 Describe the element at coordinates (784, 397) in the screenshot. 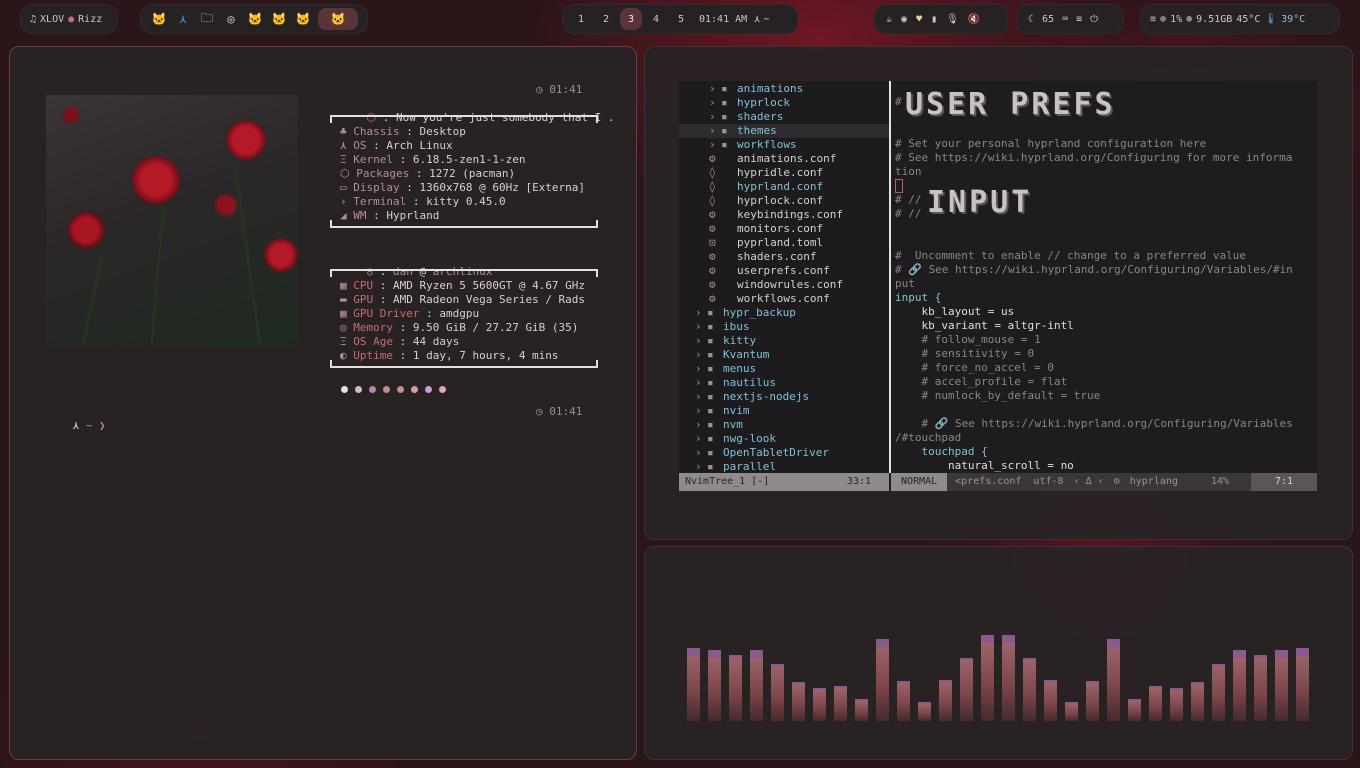

I see `tree-item: › ▪ nextjs-nodejs` at that location.